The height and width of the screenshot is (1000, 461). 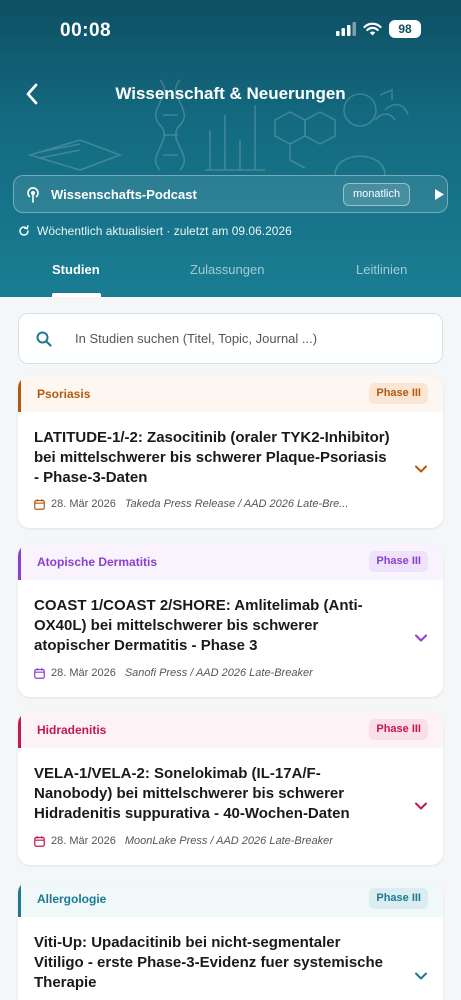 What do you see at coordinates (72, 730) in the screenshot?
I see `category-label: Hidradenitis` at bounding box center [72, 730].